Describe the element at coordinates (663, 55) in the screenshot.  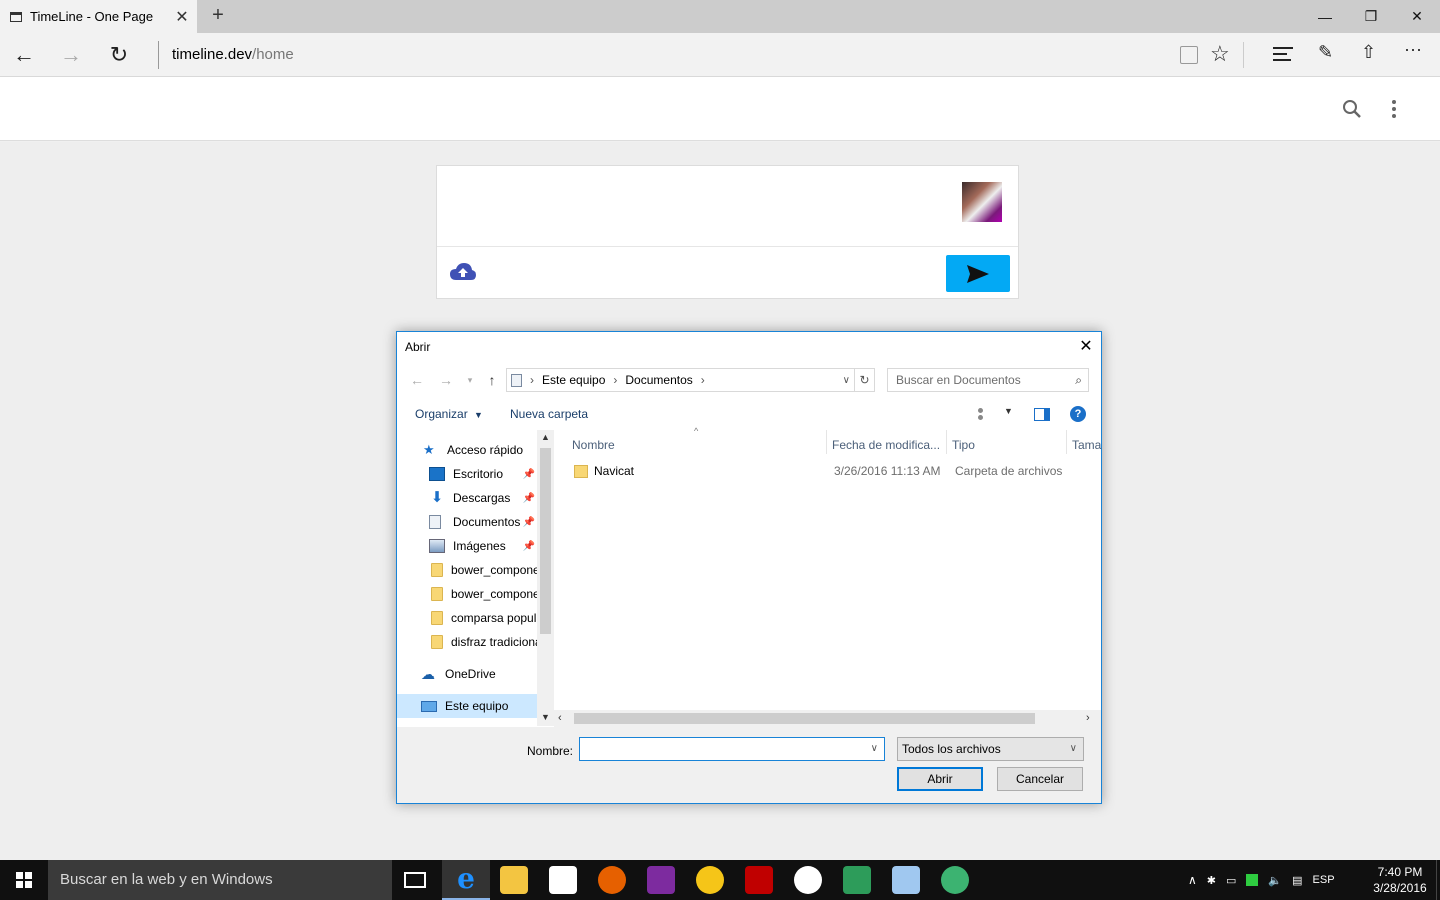
I see `address-bar: timeline.dev/home` at that location.